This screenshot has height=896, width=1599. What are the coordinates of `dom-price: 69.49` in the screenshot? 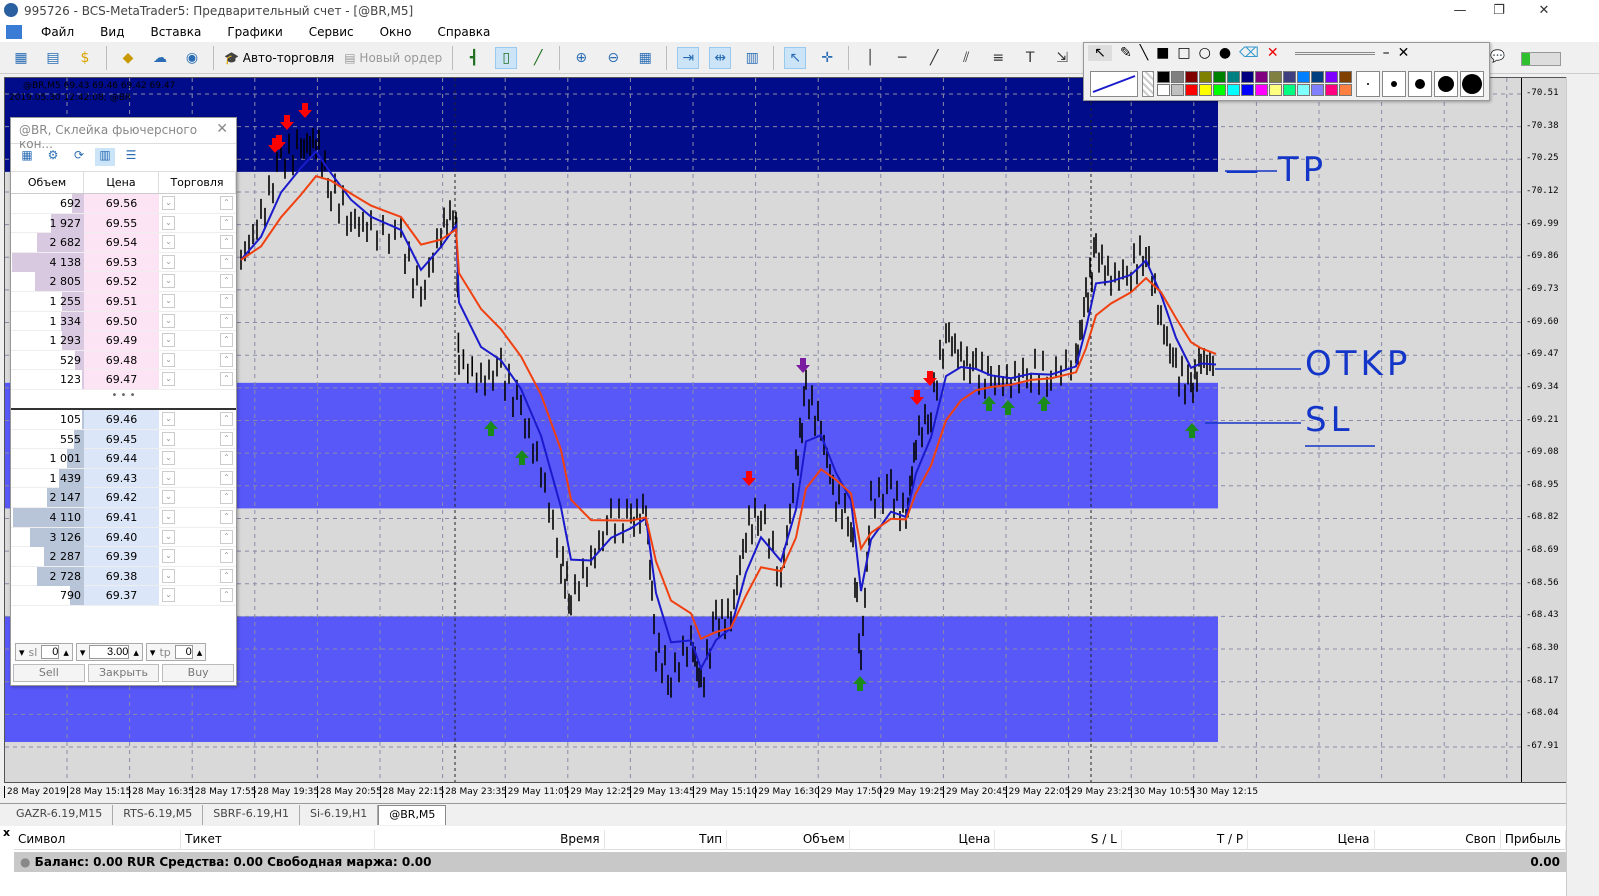 It's located at (121, 340).